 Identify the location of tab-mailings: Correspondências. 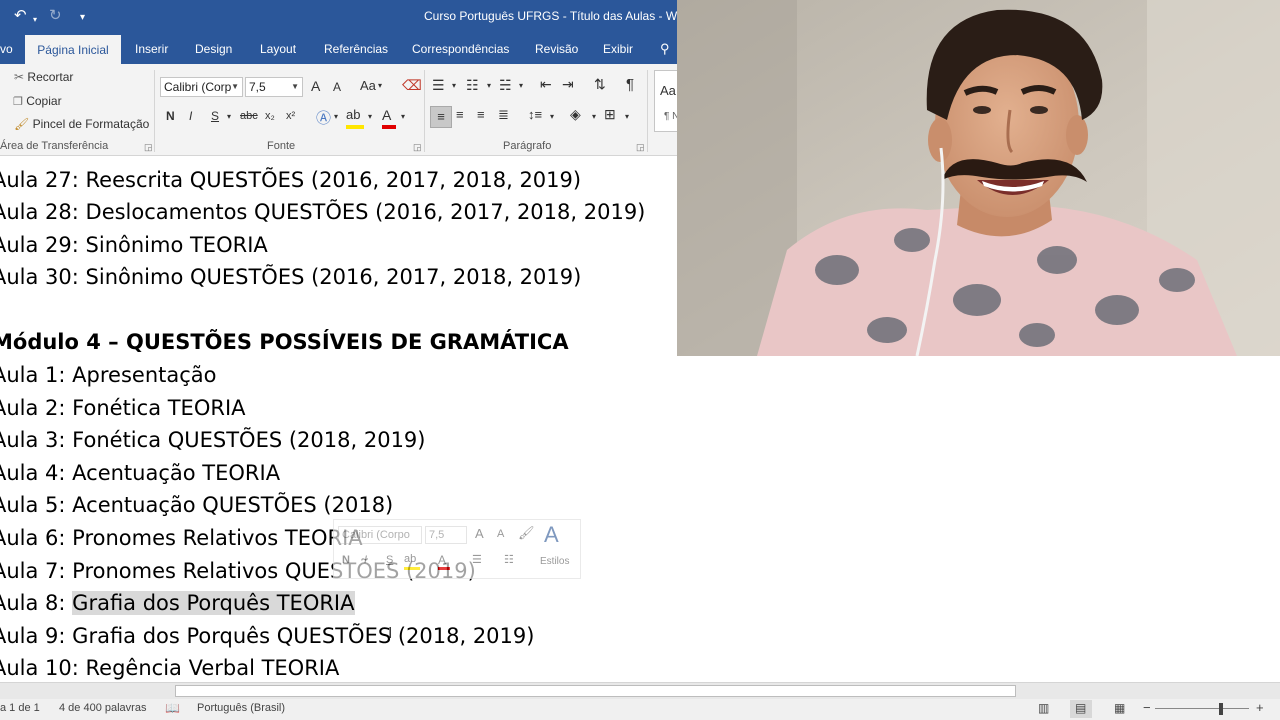
(460, 49).